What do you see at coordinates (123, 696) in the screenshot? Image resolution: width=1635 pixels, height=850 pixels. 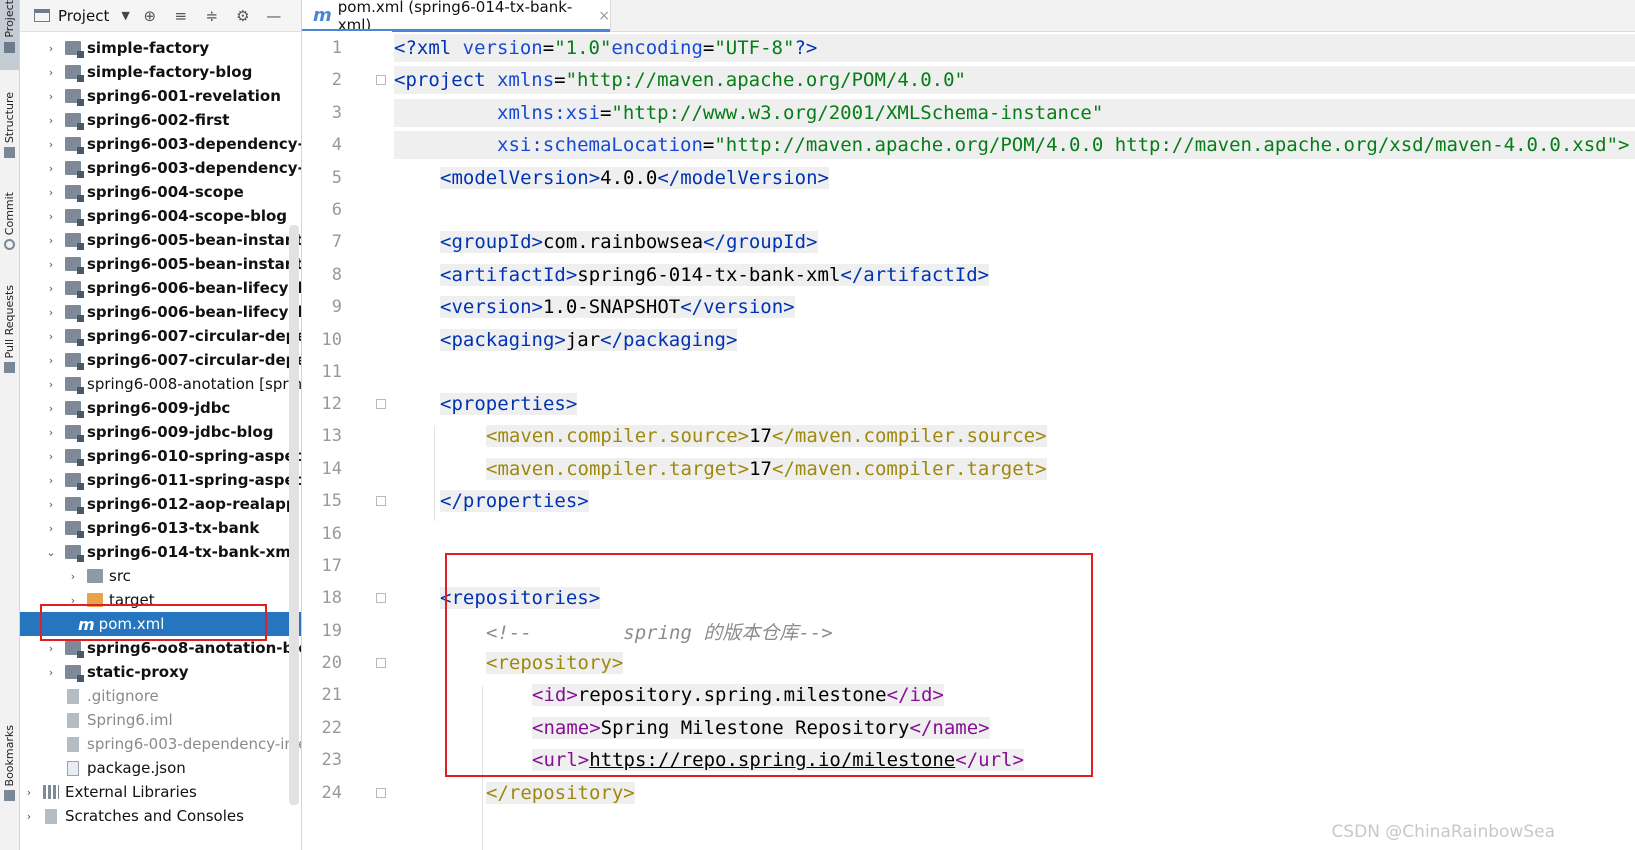 I see `tree-item-label: .gitignore` at bounding box center [123, 696].